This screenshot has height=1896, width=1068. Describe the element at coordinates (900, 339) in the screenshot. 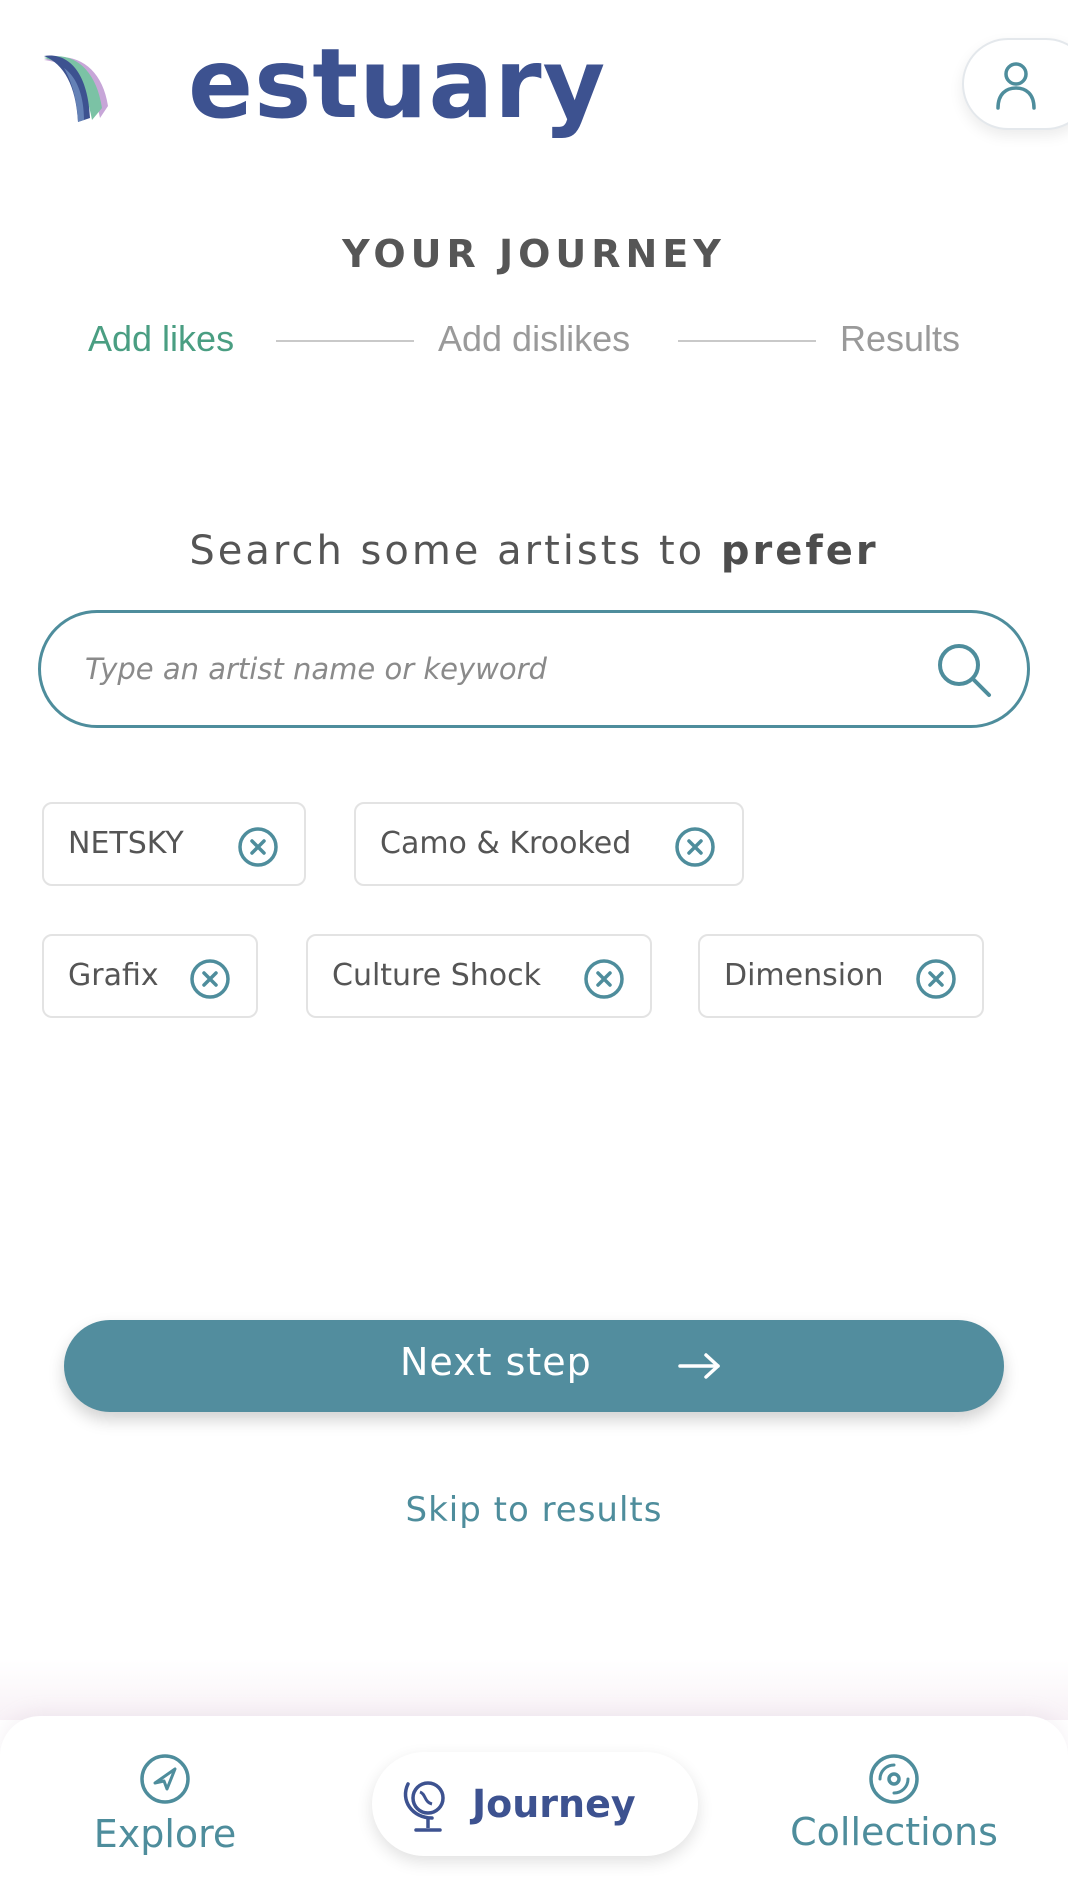

I see `step-results: Results` at that location.